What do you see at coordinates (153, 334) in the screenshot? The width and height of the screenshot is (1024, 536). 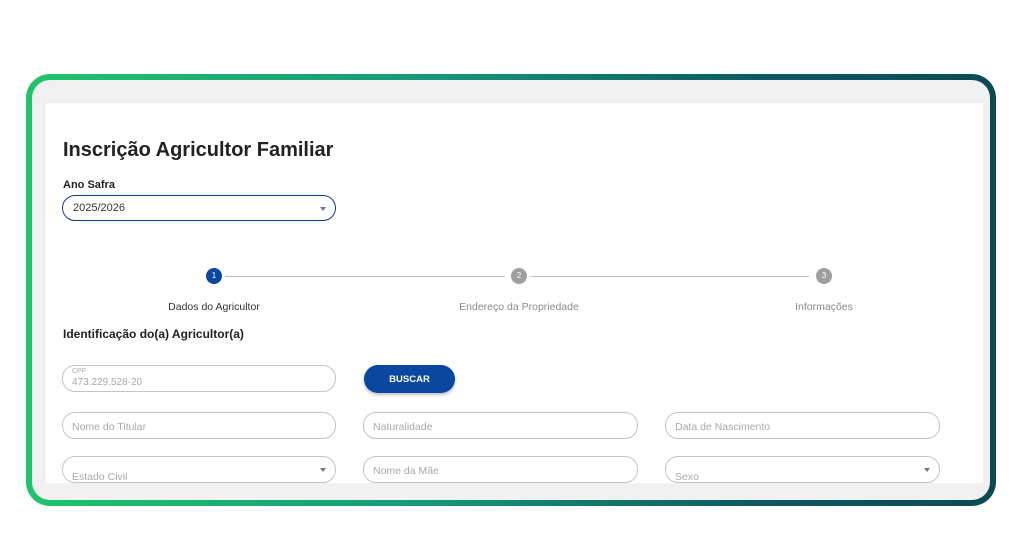 I see `section-title: Identificação do(a) Agricultor(a)` at bounding box center [153, 334].